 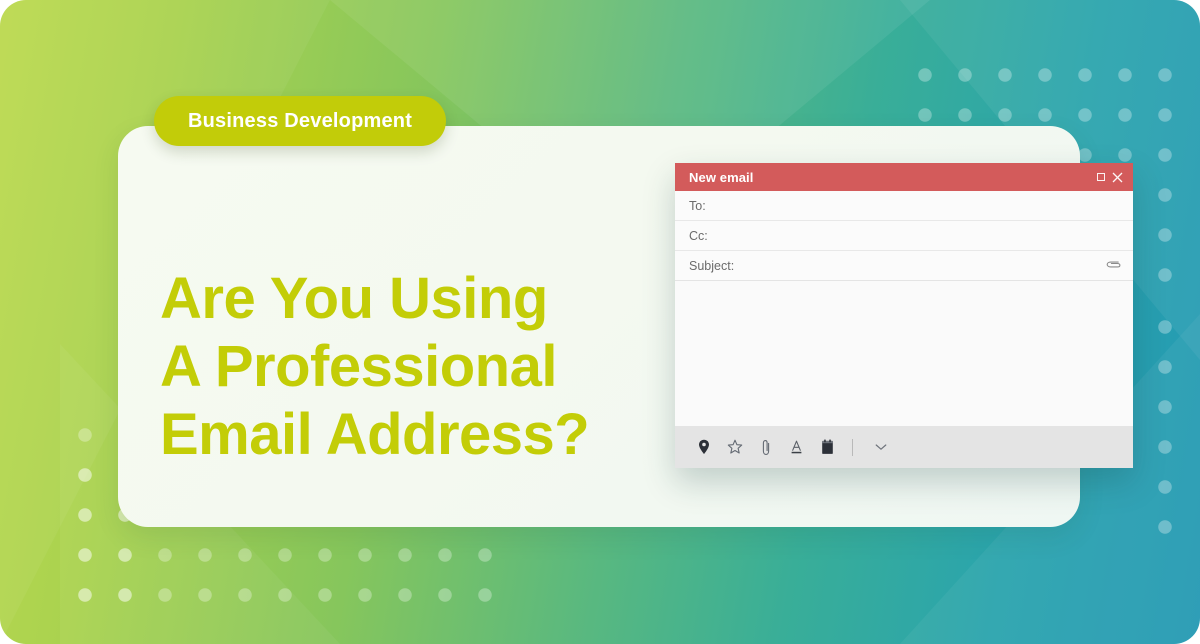 What do you see at coordinates (926, 265) in the screenshot?
I see `subject-input` at bounding box center [926, 265].